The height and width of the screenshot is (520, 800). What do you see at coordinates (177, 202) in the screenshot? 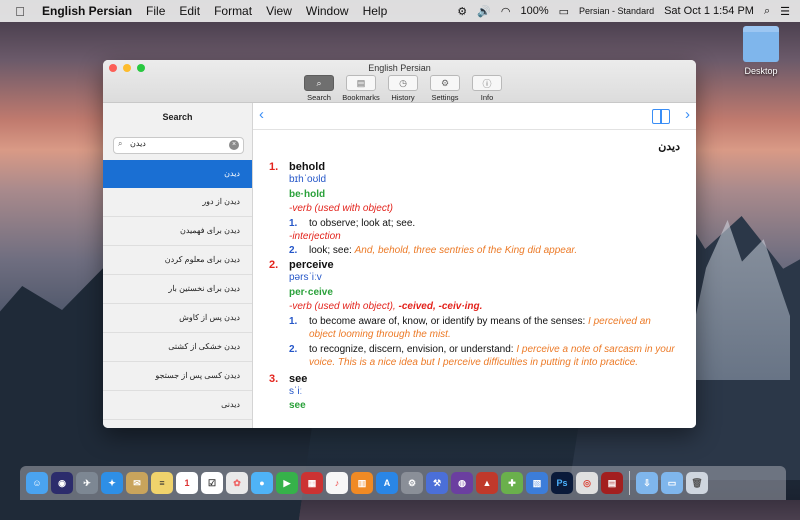
I see `list-item: دیدن از دور` at bounding box center [177, 202].